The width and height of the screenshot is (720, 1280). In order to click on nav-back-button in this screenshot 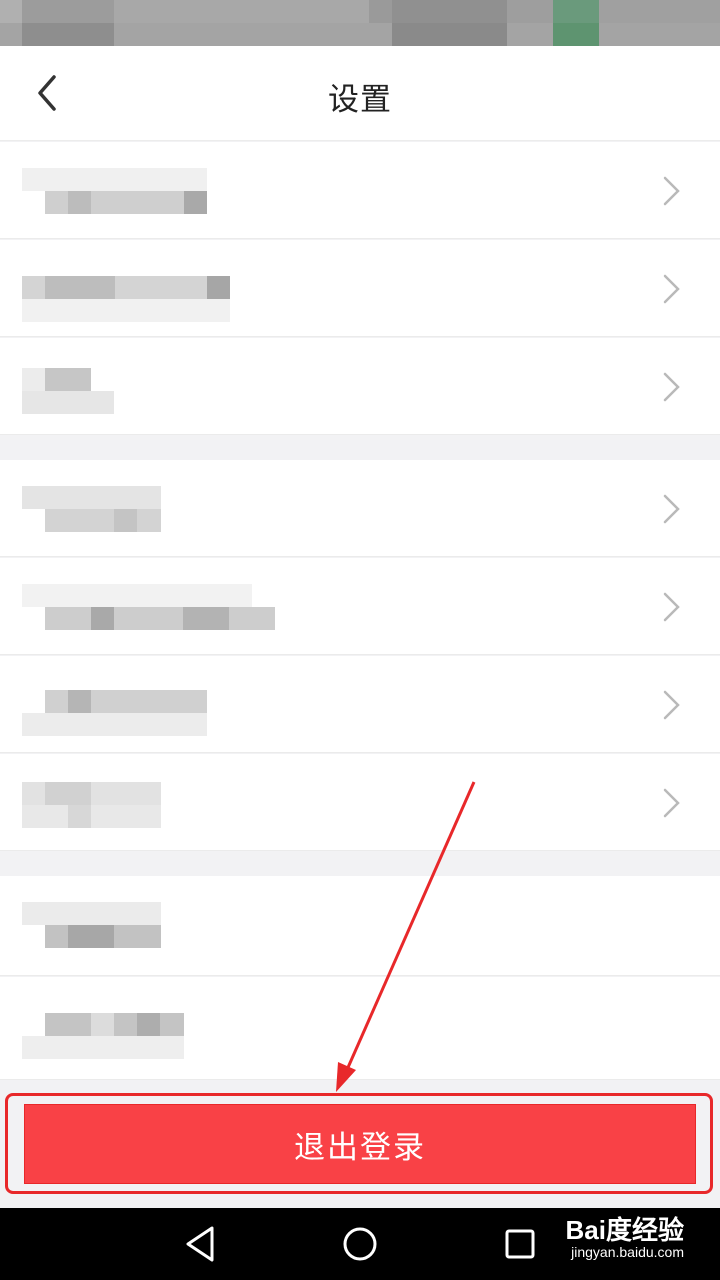, I will do `click(200, 1244)`.